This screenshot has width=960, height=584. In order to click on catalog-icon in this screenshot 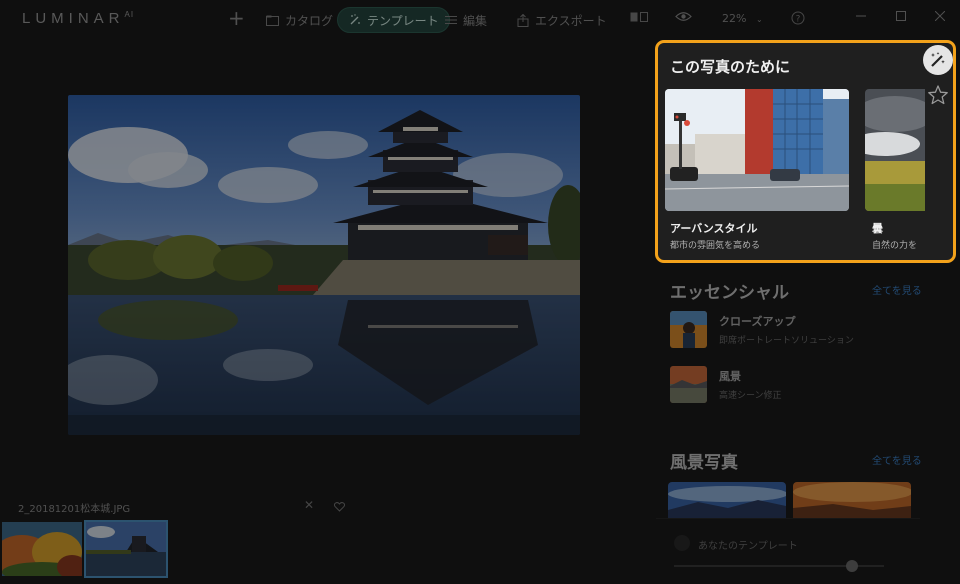, I will do `click(272, 20)`.